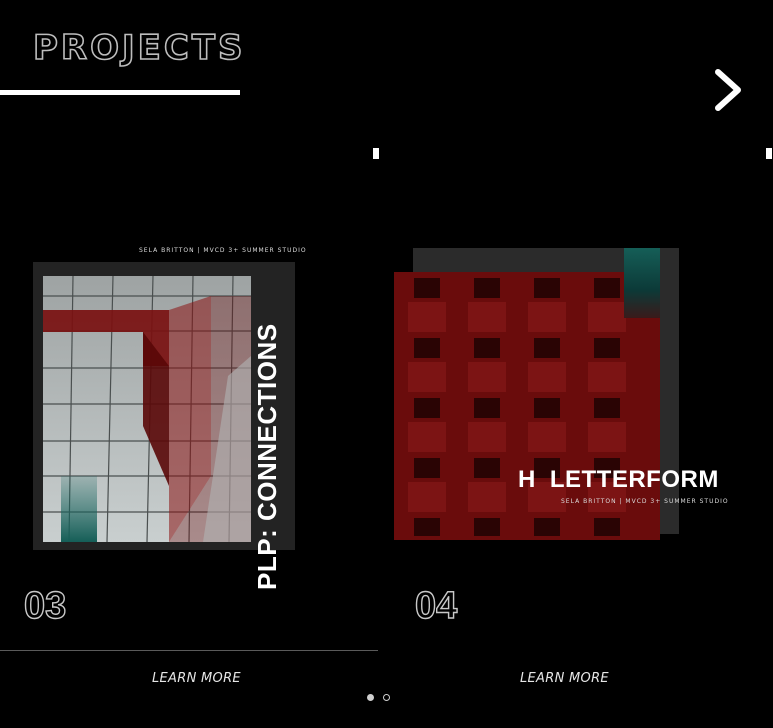 The image size is (773, 728). Describe the element at coordinates (120, 92) in the screenshot. I see `title-underline` at that location.